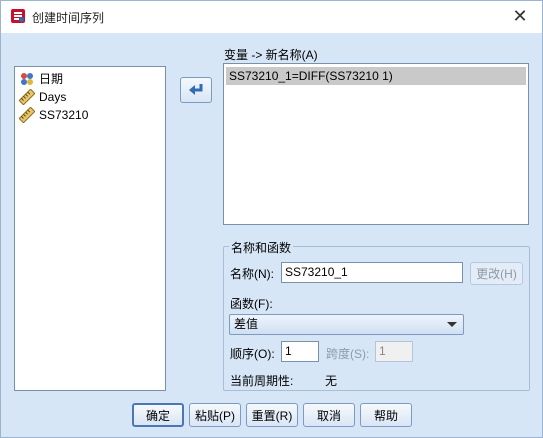 The image size is (543, 438). I want to click on arrow-left-return-icon, so click(196, 89).